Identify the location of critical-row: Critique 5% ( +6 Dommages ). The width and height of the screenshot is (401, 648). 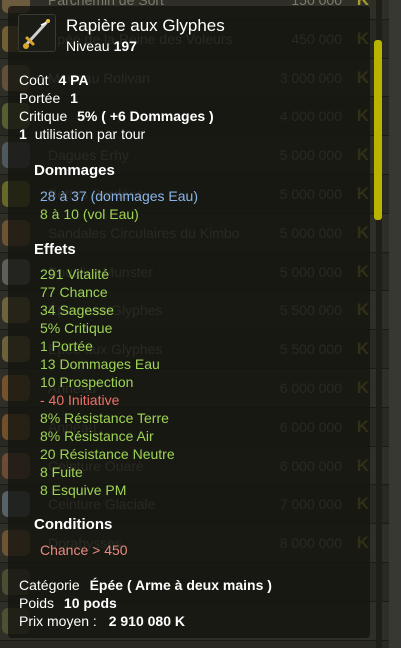
(116, 116).